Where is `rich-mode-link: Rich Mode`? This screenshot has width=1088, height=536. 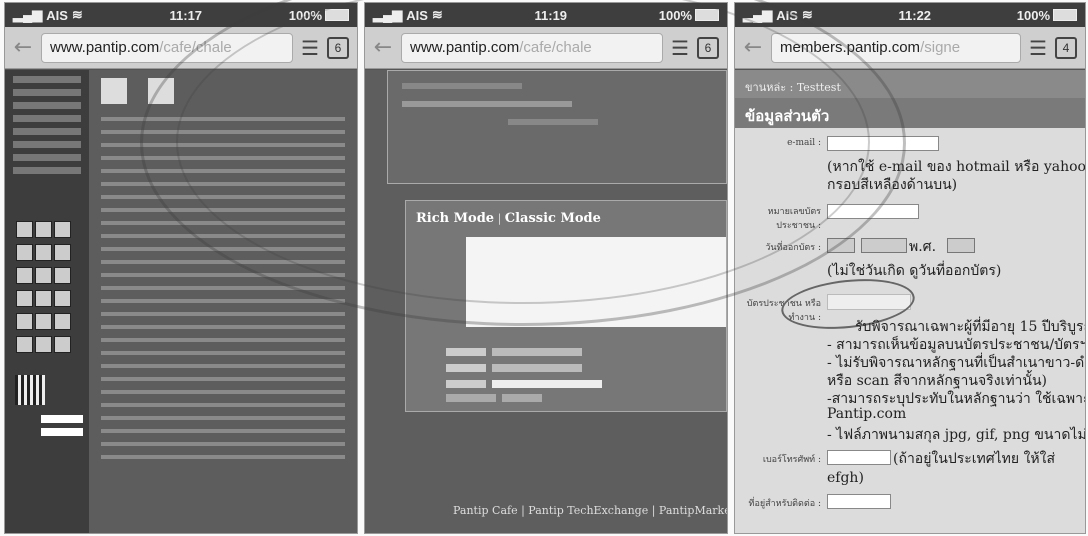 rich-mode-link: Rich Mode is located at coordinates (455, 218).